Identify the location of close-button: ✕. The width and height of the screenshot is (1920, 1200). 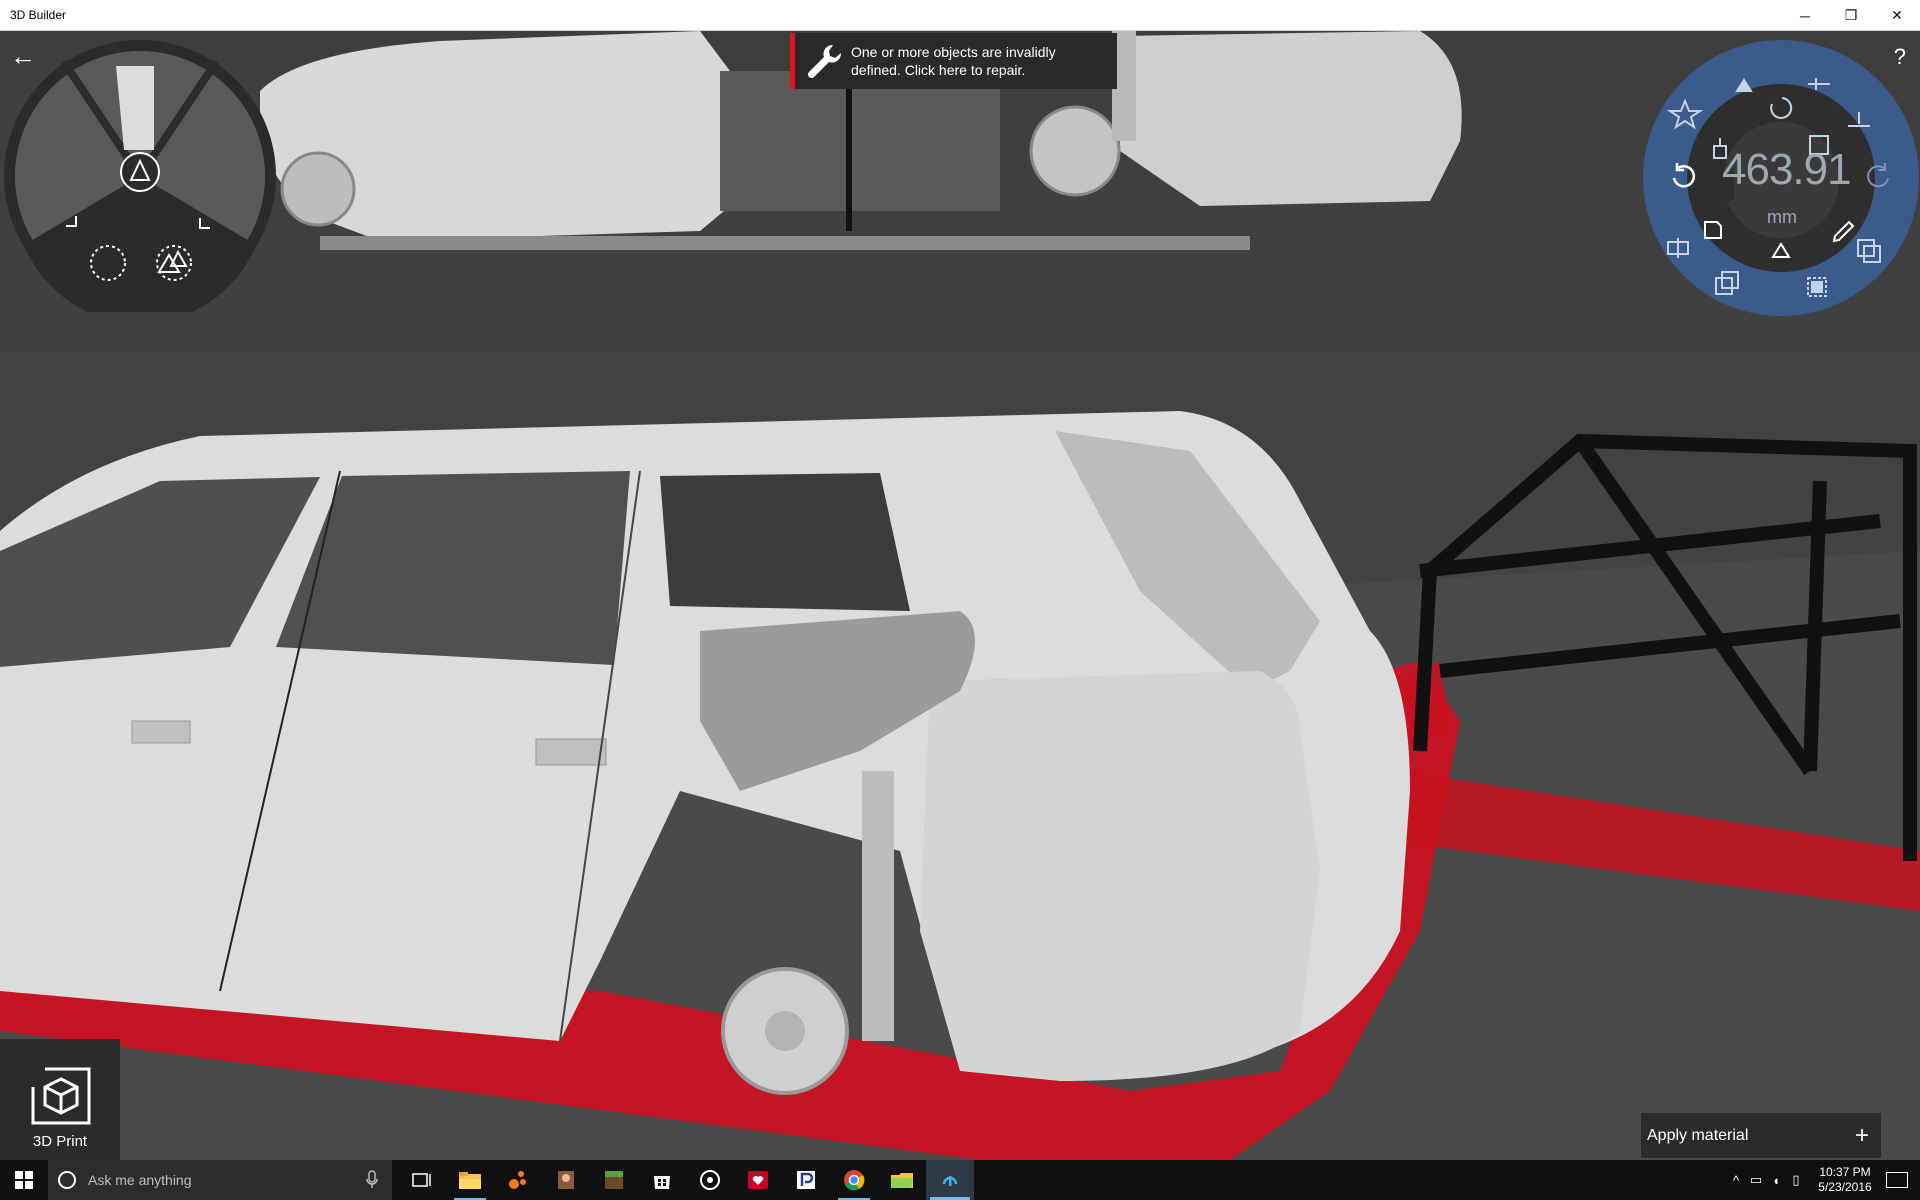
(1897, 15).